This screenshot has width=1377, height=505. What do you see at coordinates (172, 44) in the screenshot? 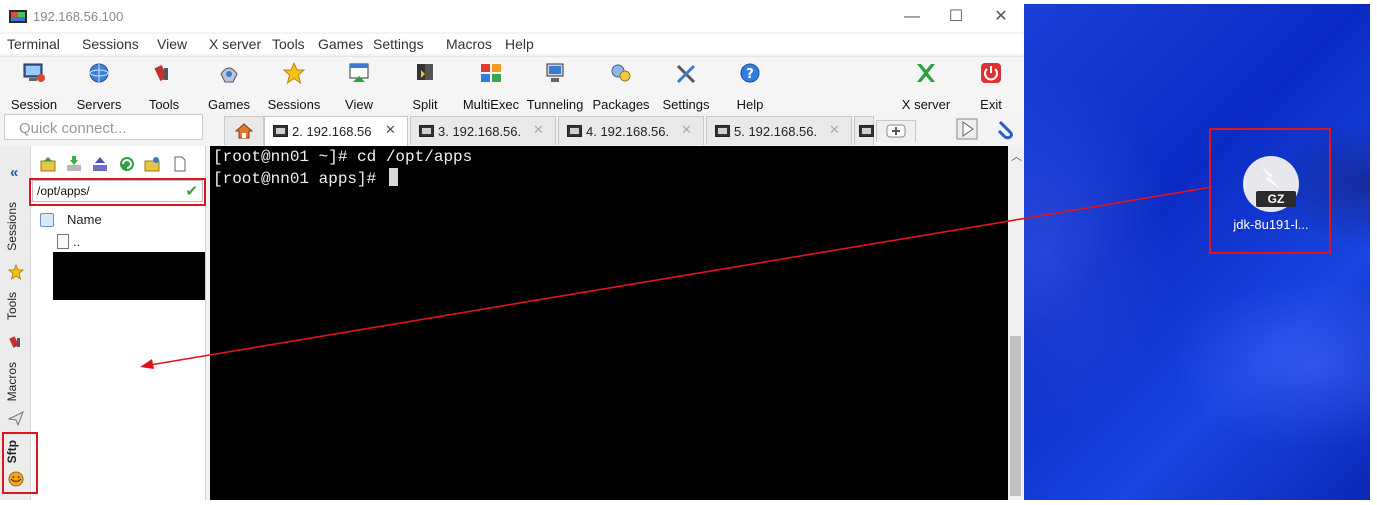
I see `menu-view: View` at bounding box center [172, 44].